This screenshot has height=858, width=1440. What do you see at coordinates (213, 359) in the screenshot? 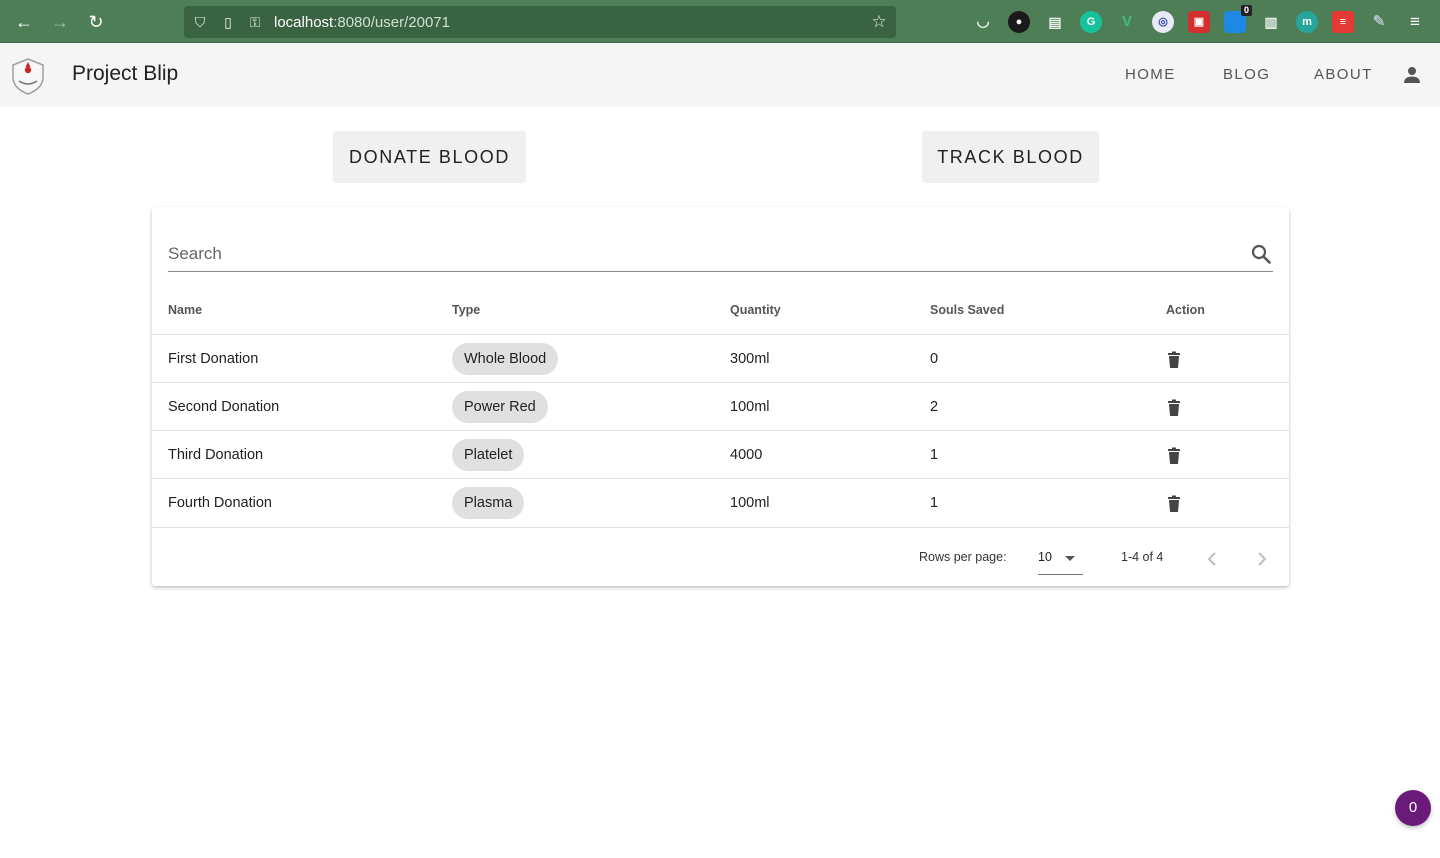
I see `cell-name: First Donation` at bounding box center [213, 359].